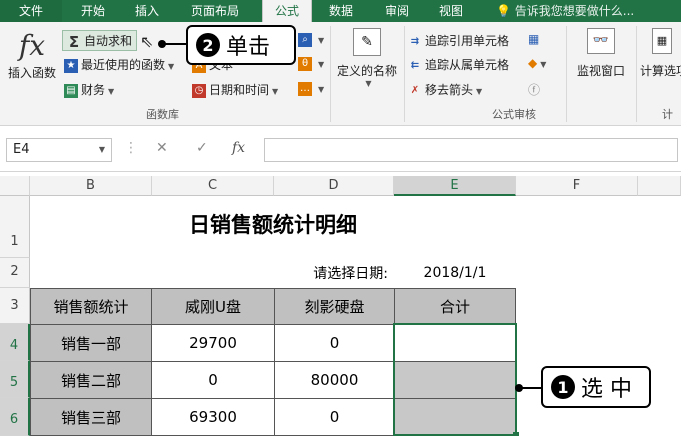  Describe the element at coordinates (15, 306) in the screenshot. I see `row-header-3: 3` at that location.